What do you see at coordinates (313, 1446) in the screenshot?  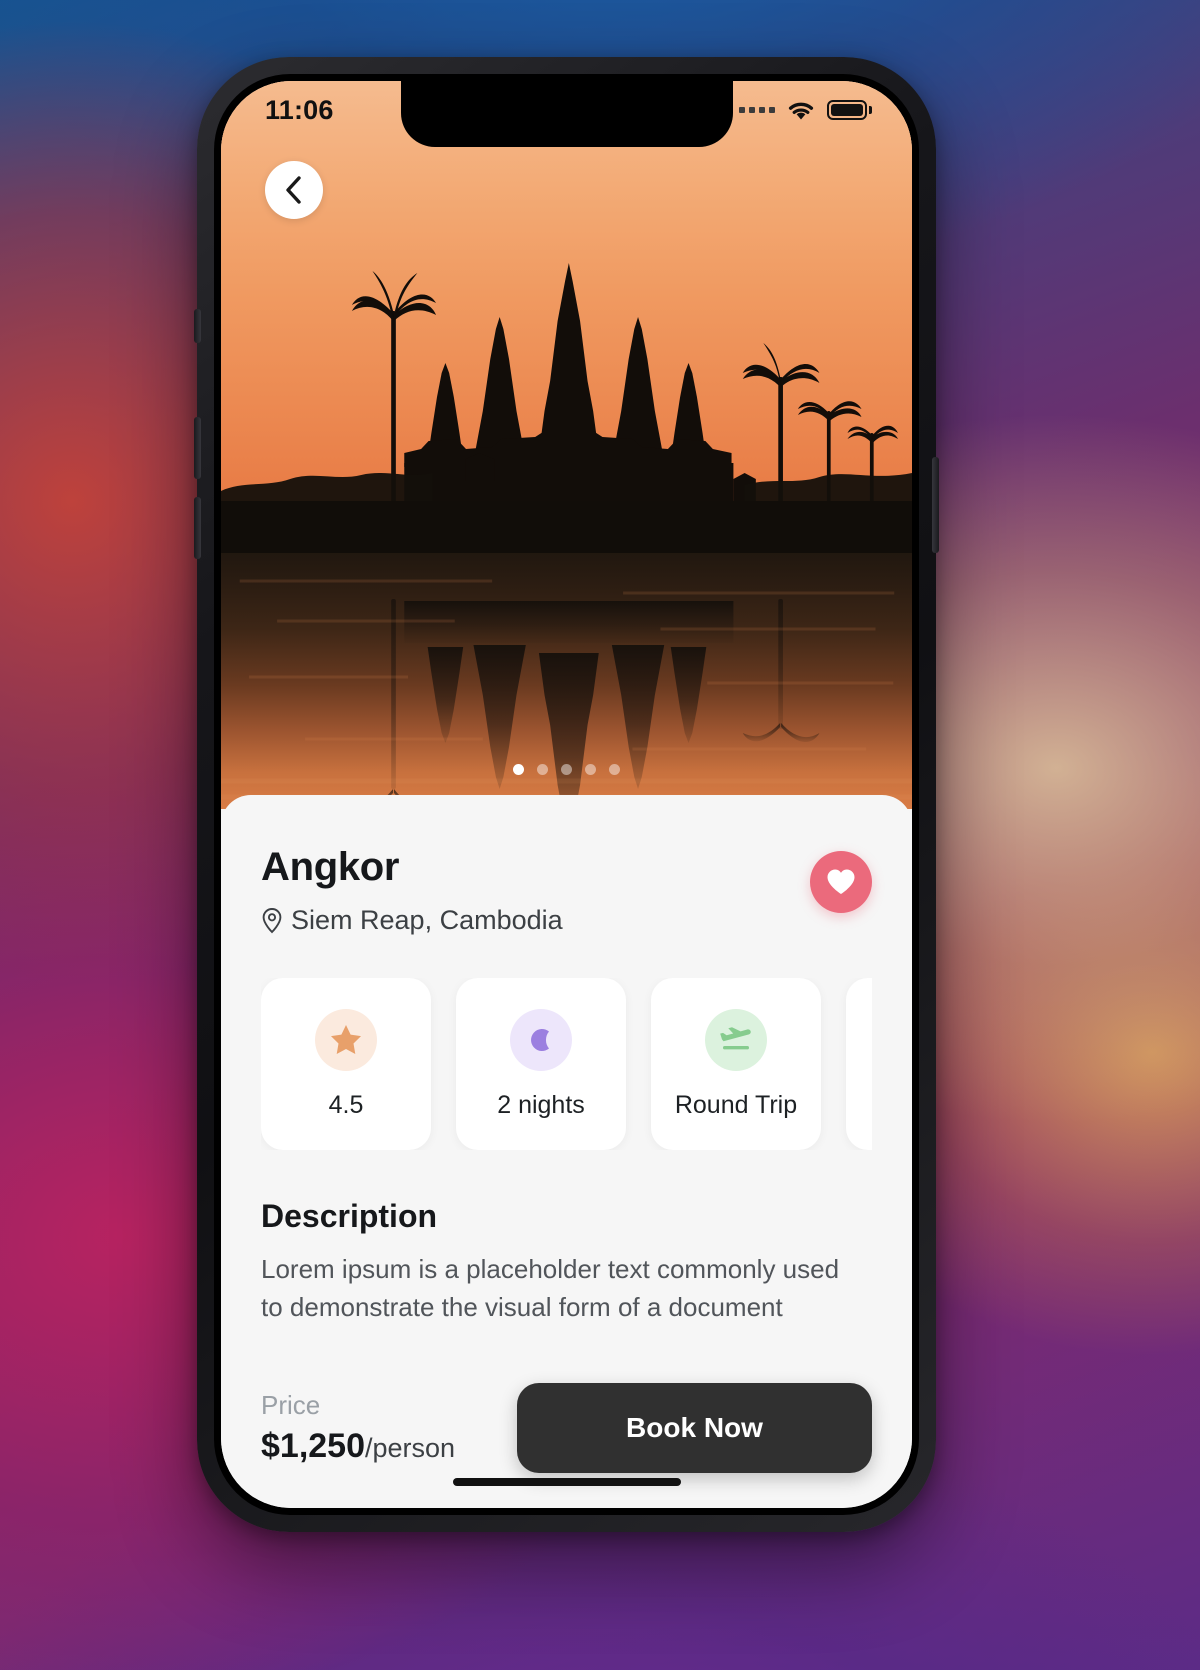 I see `price-amount: $1,250` at bounding box center [313, 1446].